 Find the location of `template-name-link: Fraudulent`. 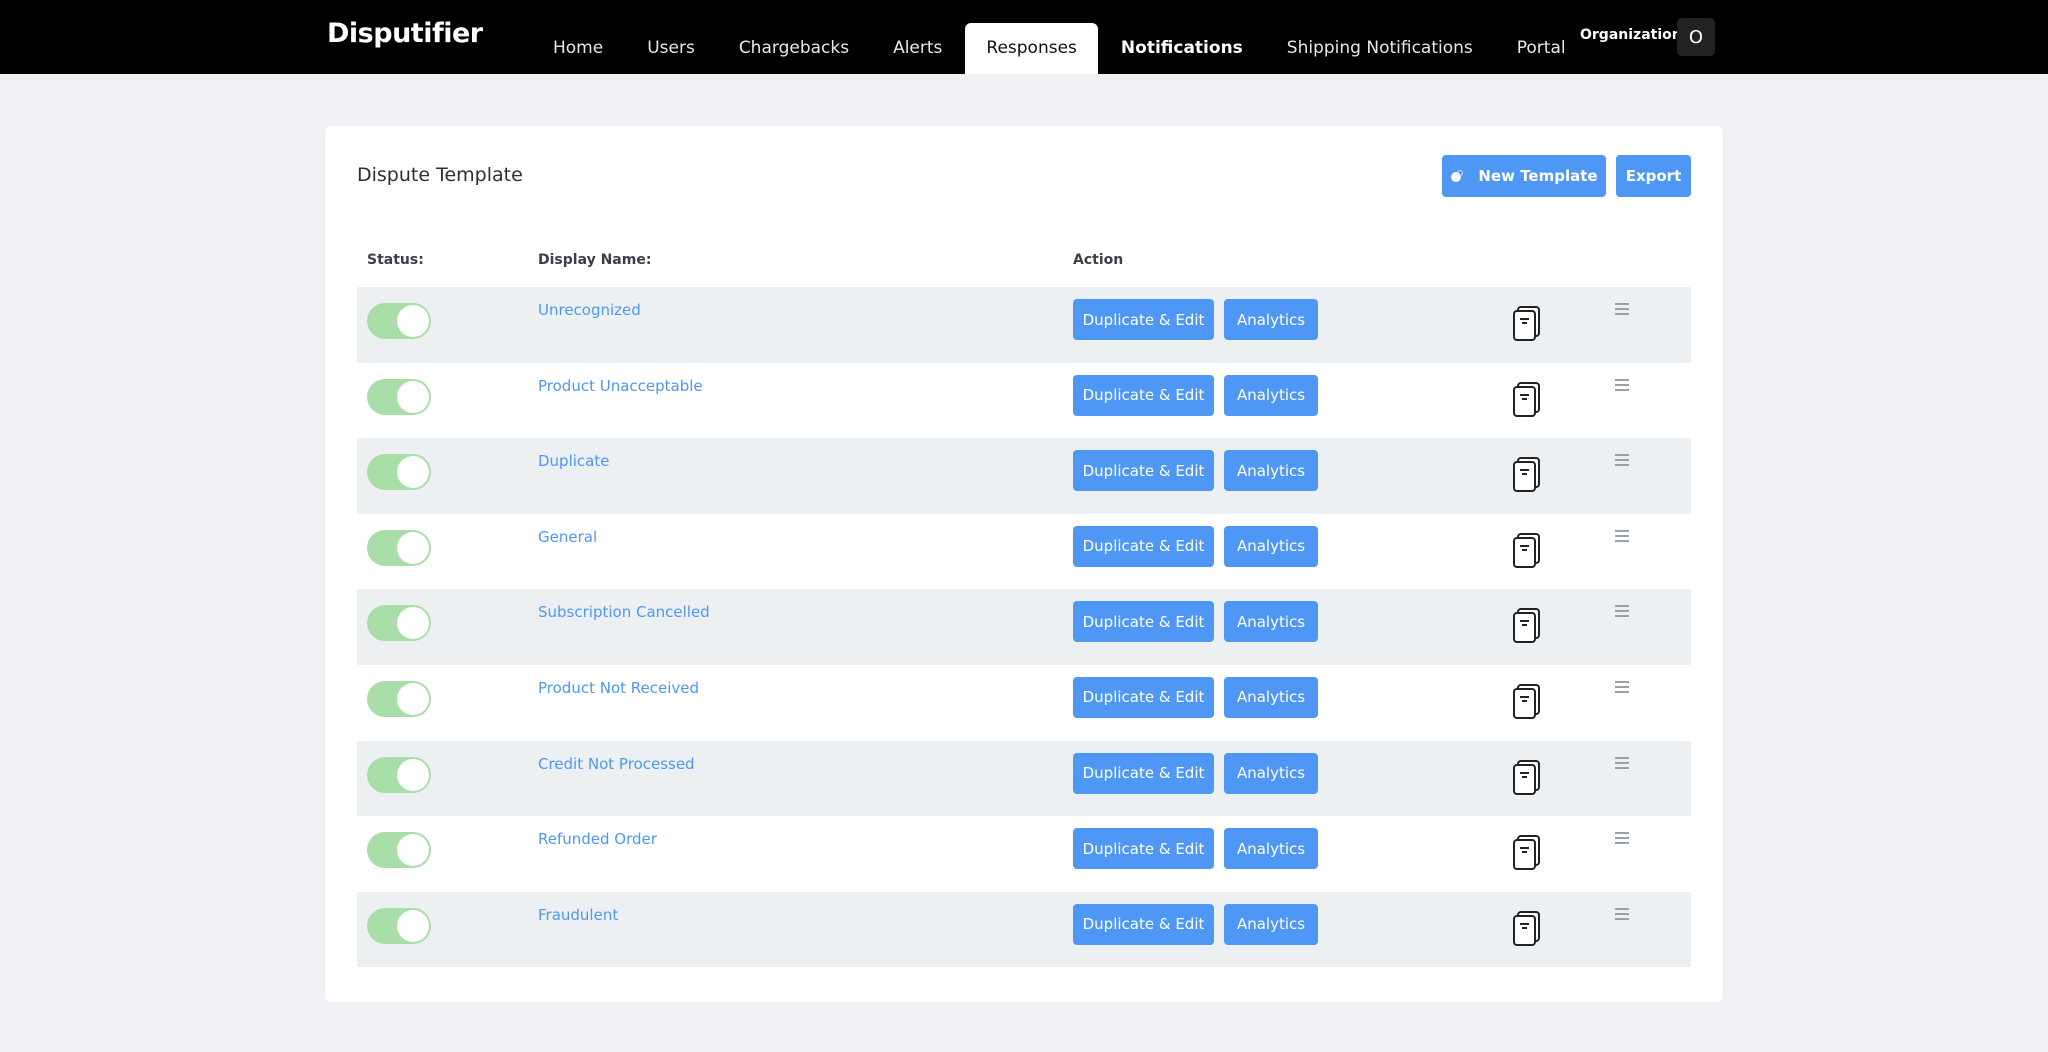

template-name-link: Fraudulent is located at coordinates (578, 915).